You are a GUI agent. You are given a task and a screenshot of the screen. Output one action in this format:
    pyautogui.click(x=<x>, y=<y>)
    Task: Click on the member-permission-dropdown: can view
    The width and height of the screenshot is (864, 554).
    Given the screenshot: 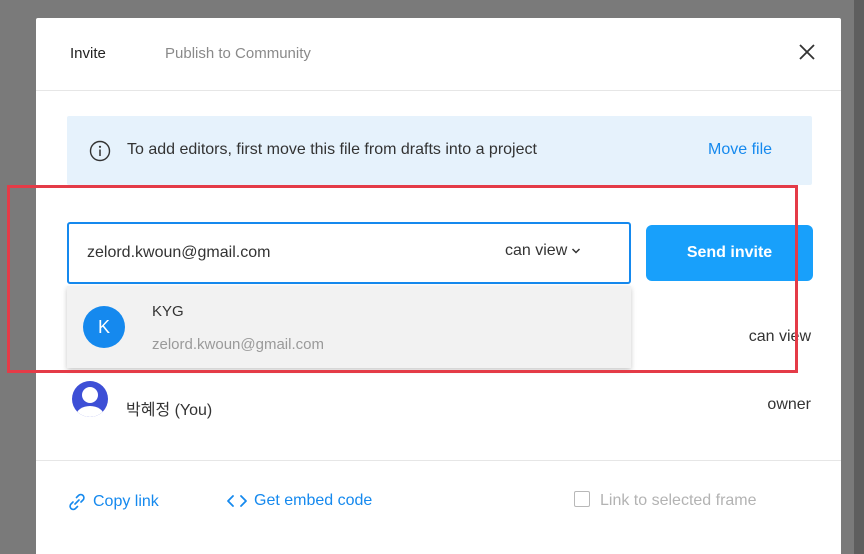 What is the action you would take?
    pyautogui.click(x=780, y=337)
    